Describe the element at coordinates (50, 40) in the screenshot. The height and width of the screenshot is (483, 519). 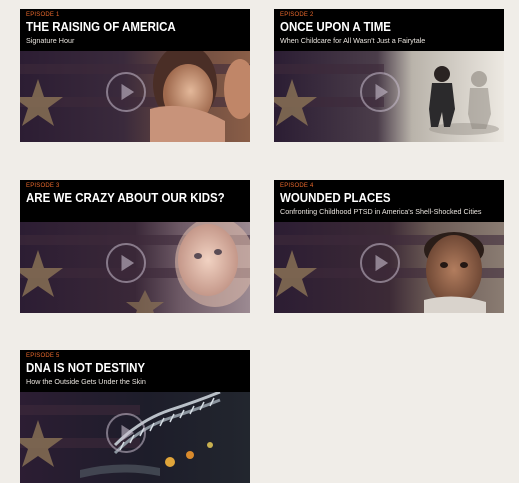
I see `episode-1-subtitle: Signature Hour` at that location.